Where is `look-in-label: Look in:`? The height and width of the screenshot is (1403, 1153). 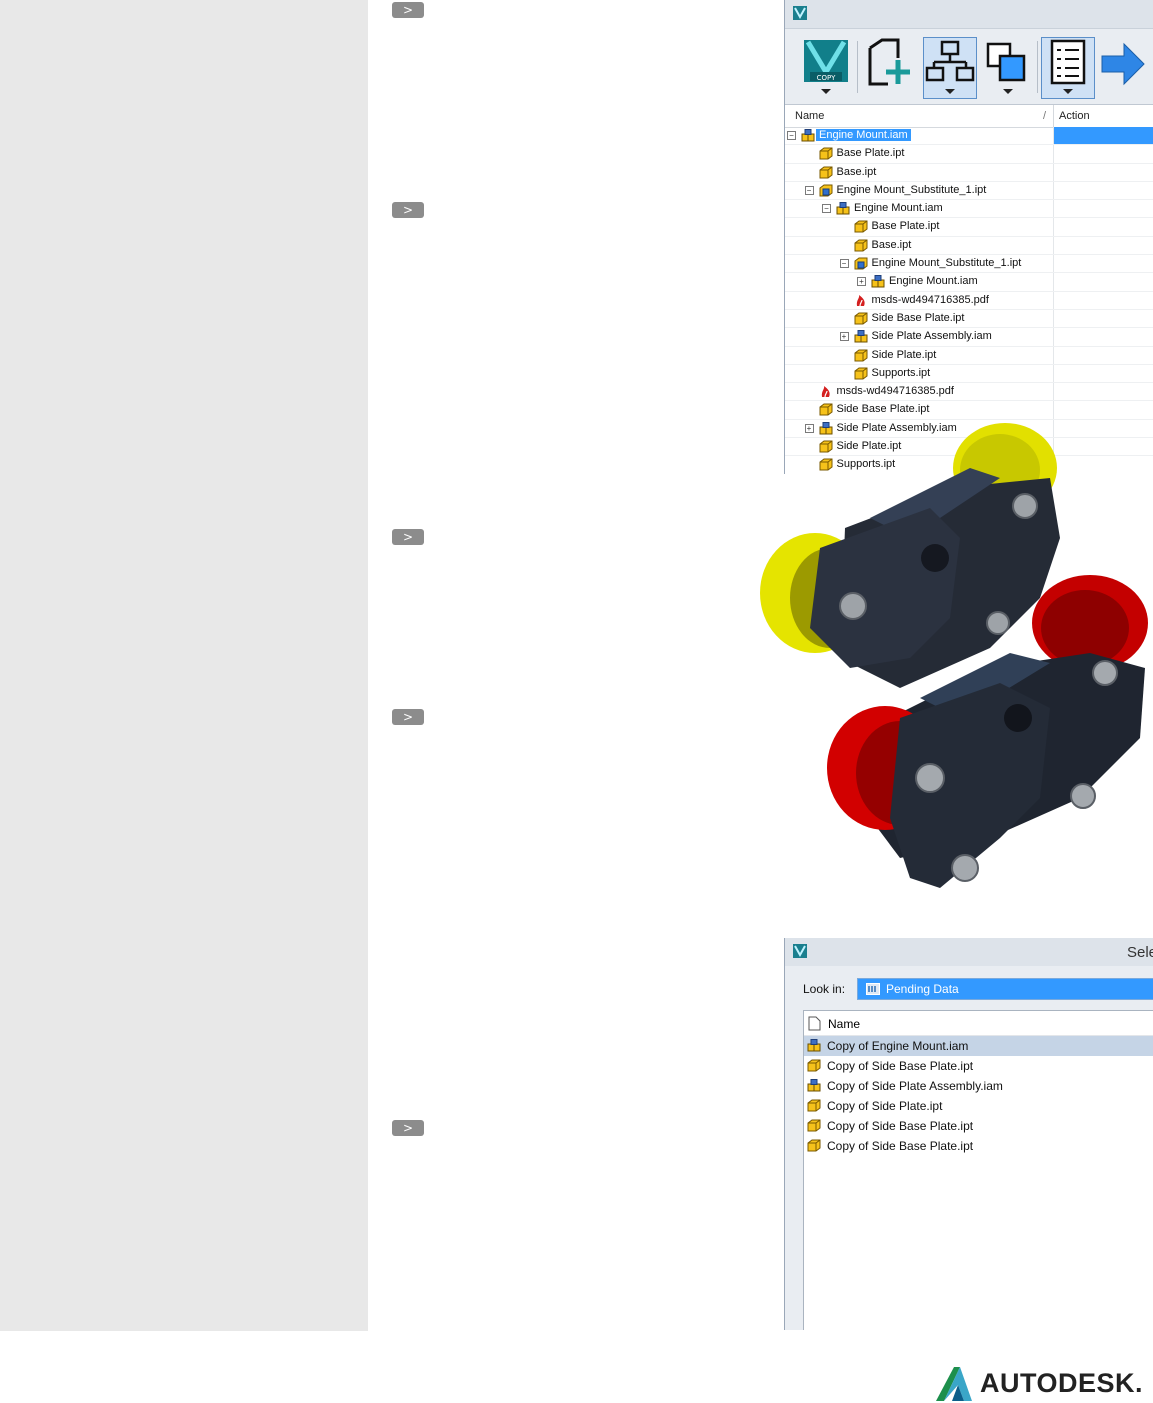 look-in-label: Look in: is located at coordinates (824, 989).